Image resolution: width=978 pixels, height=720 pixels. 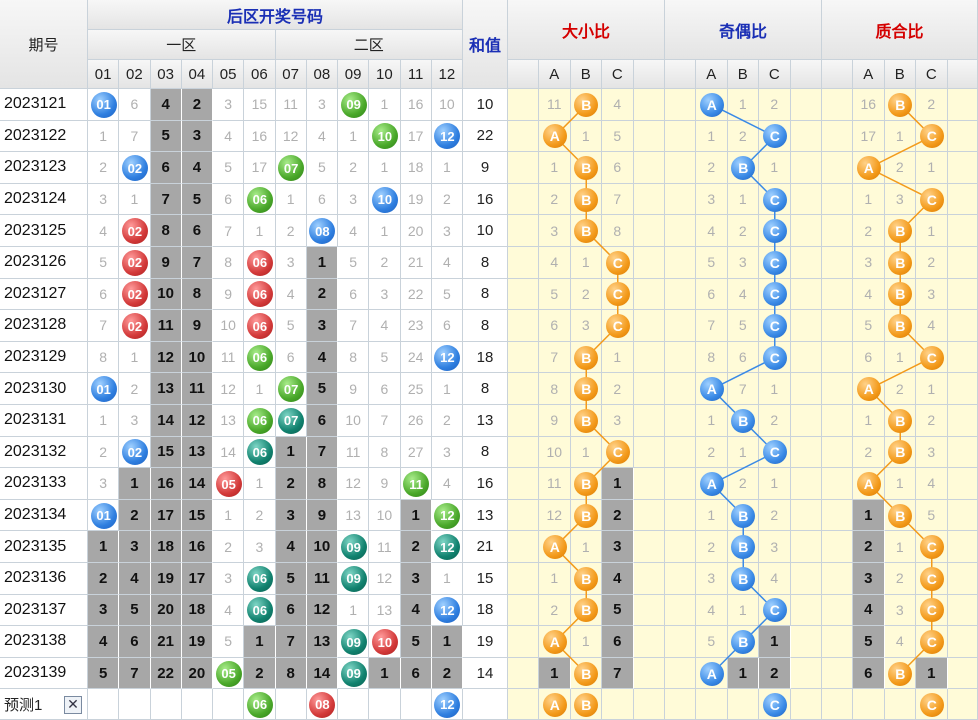 What do you see at coordinates (416, 199) in the screenshot?
I see `miss-count-cell: 19` at bounding box center [416, 199].